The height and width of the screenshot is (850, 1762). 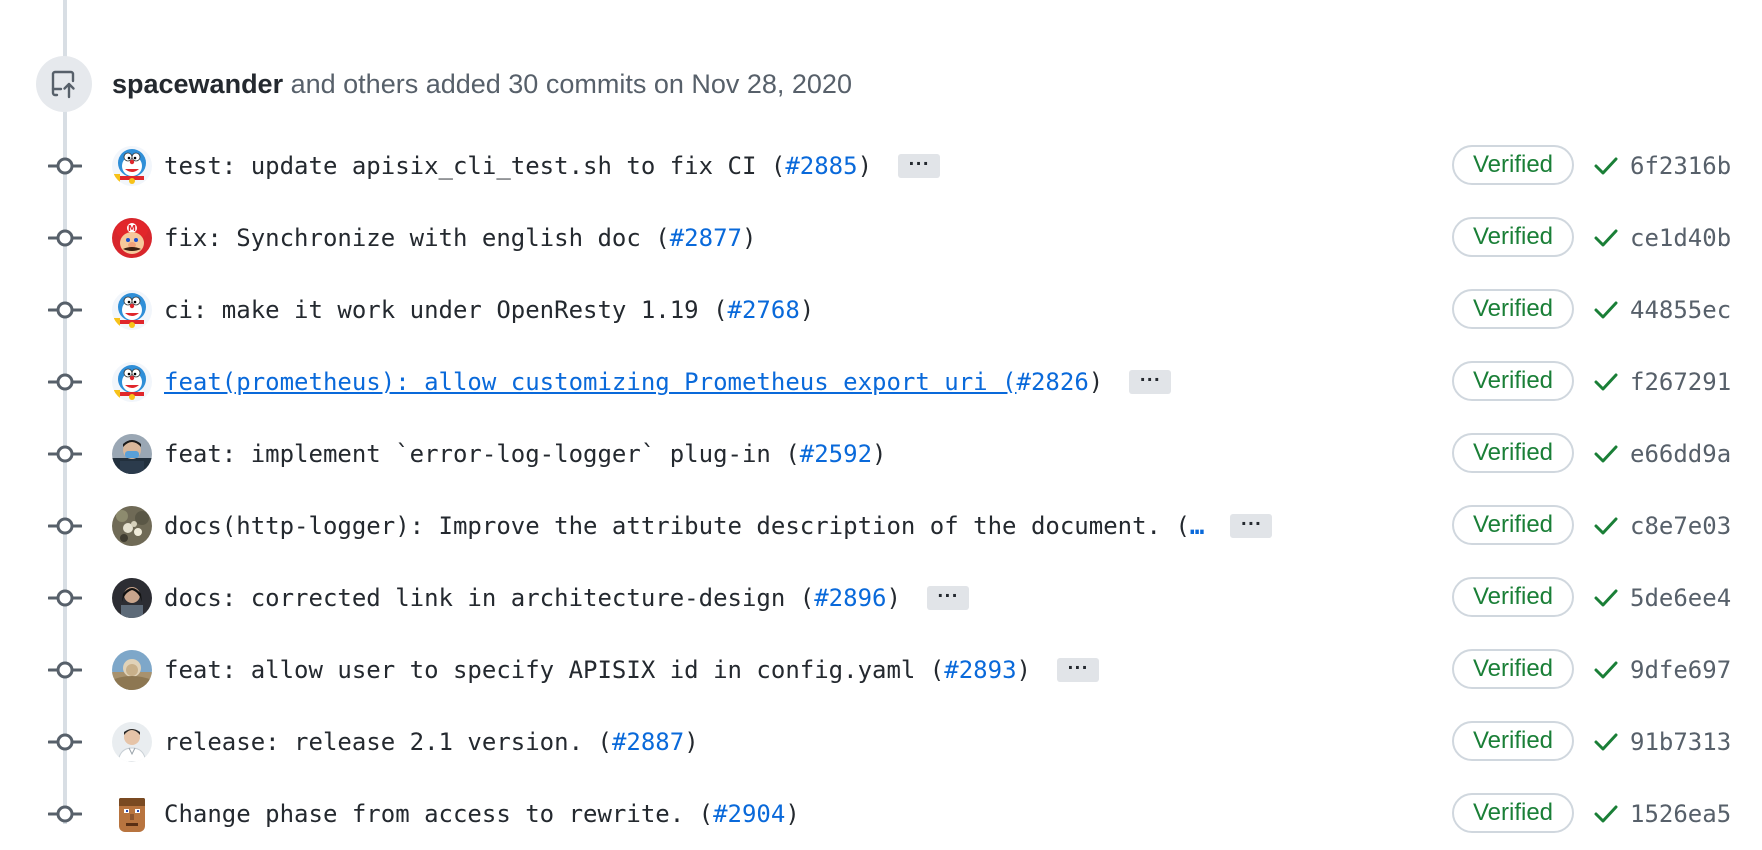 What do you see at coordinates (1680, 310) in the screenshot?
I see `commit-sha-link: 44855ec` at bounding box center [1680, 310].